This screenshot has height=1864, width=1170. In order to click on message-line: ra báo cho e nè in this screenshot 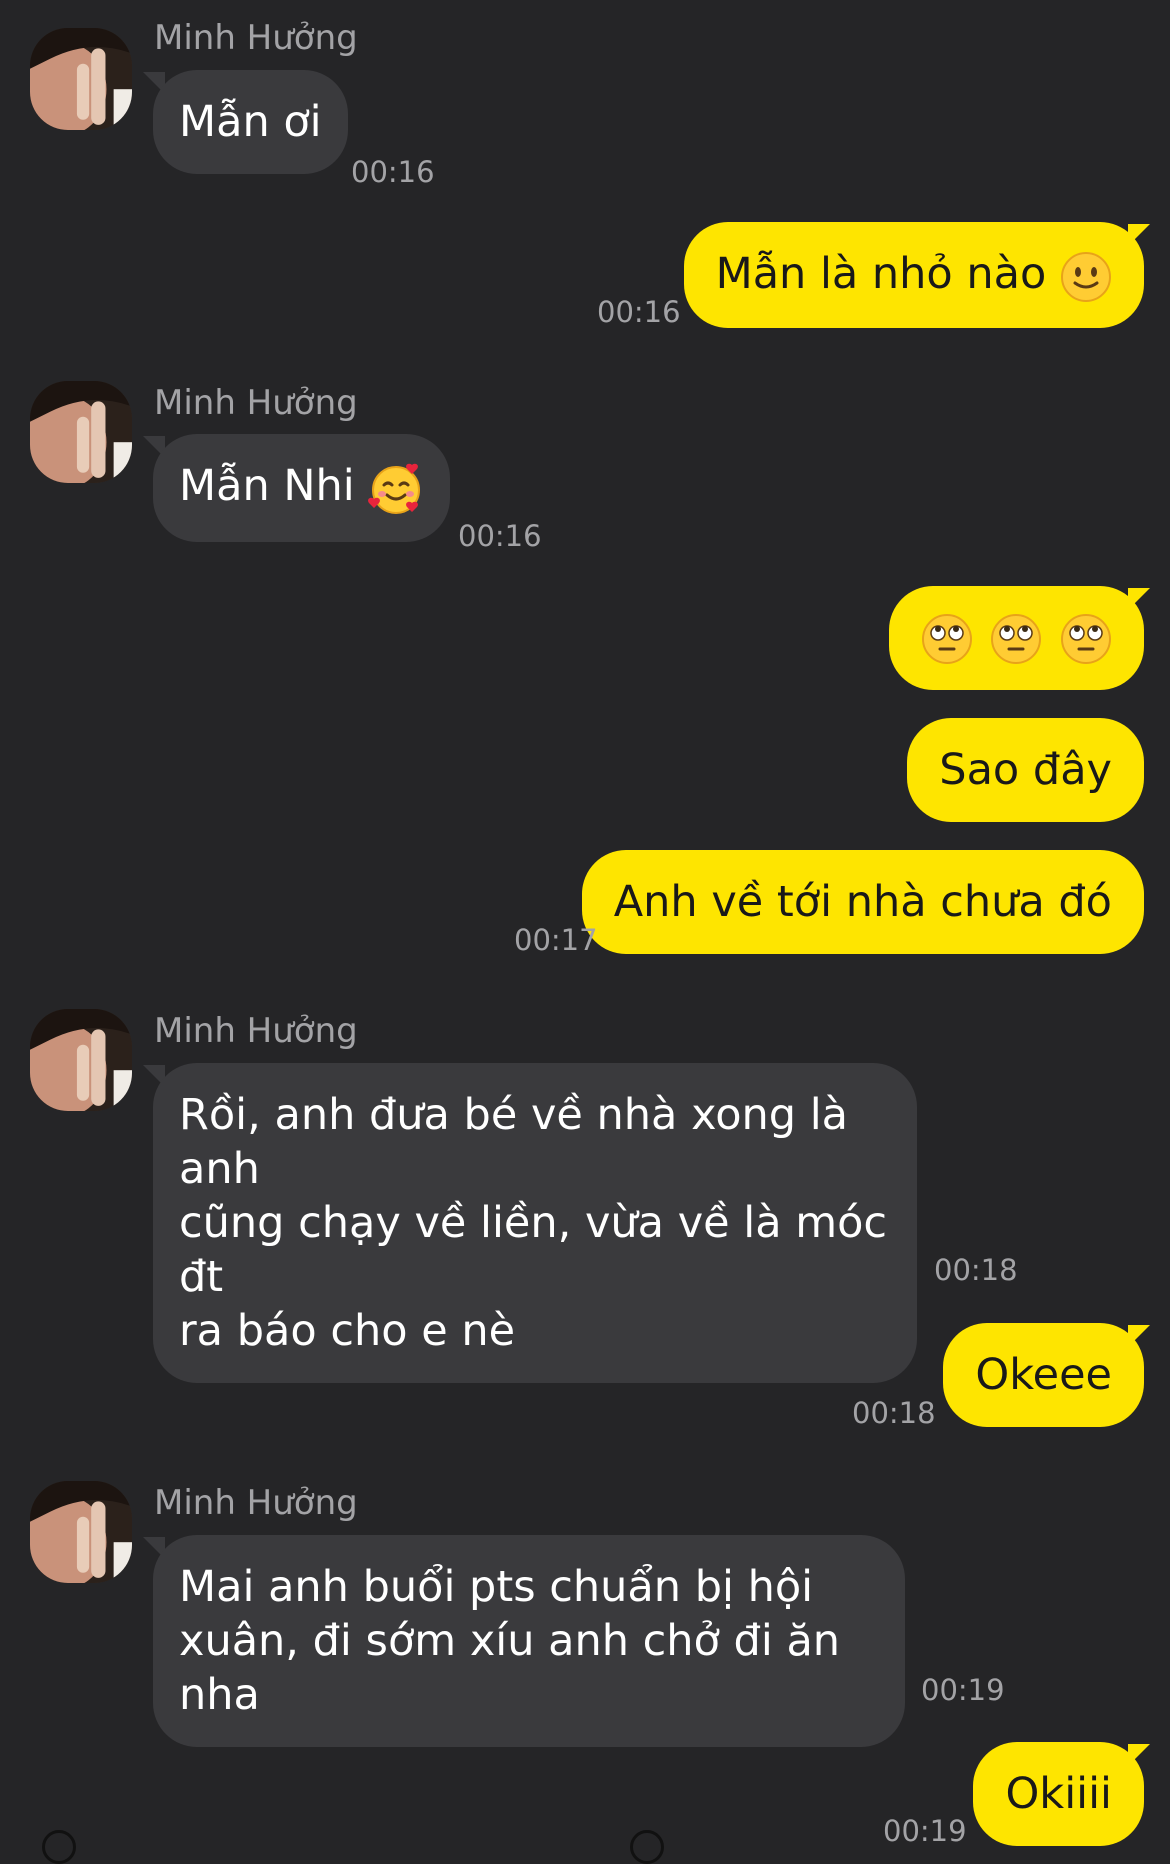, I will do `click(347, 1331)`.